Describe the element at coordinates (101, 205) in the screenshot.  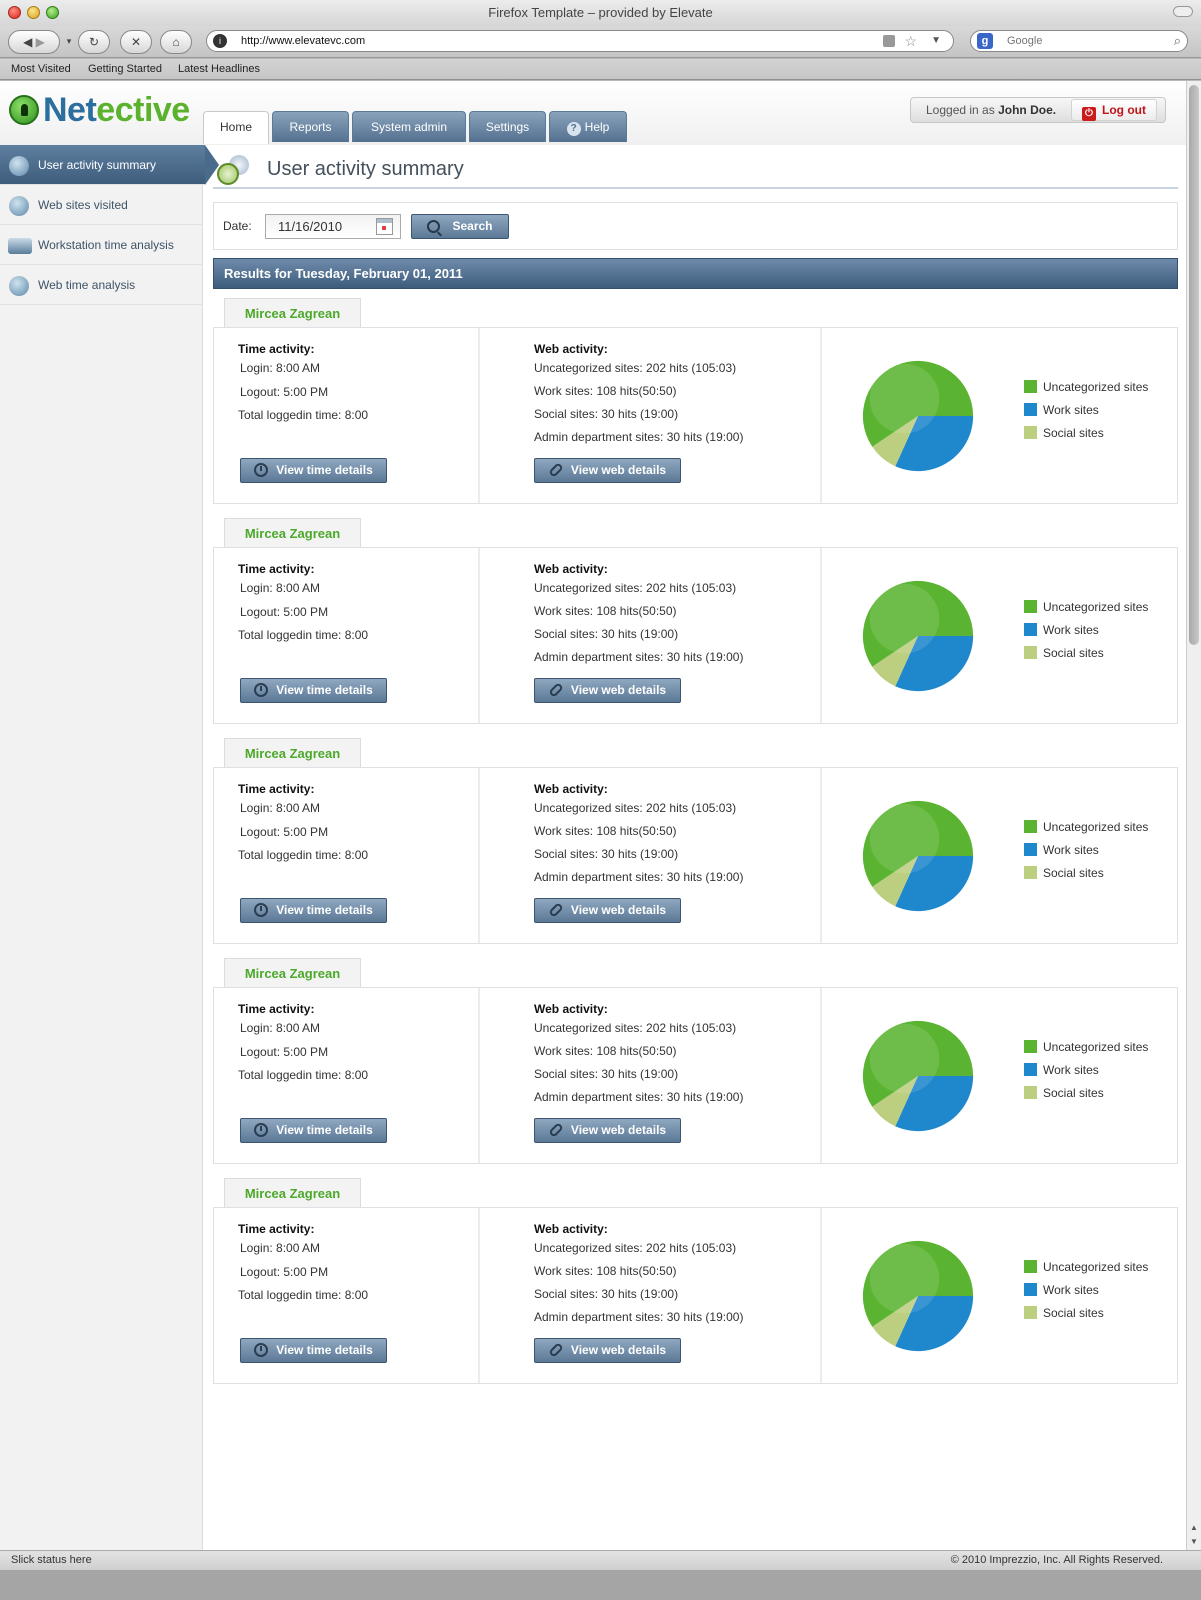
I see `sidebar-item-web-sites-visited: Web sites visited` at that location.